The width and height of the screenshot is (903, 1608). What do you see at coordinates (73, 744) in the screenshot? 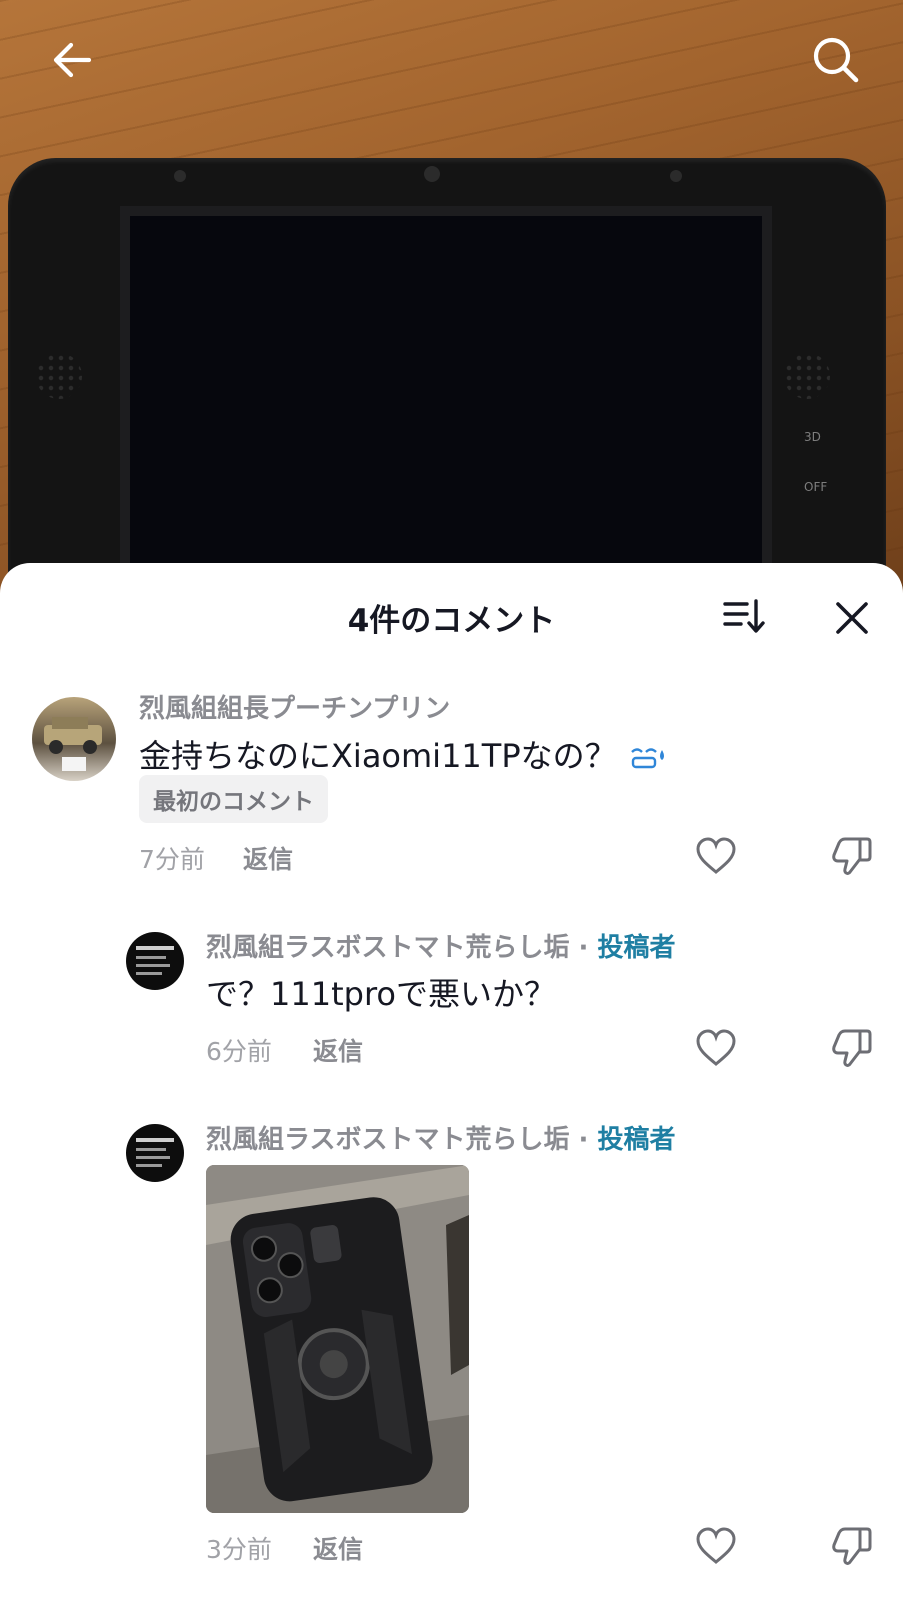
I see `vehicle-avatar-icon` at bounding box center [73, 744].